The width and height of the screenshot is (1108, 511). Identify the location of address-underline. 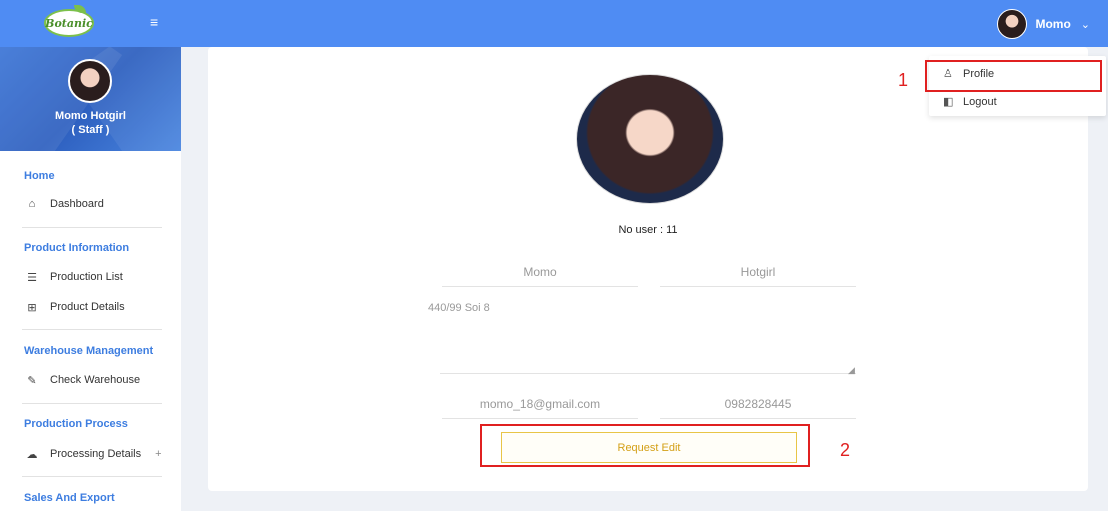
(648, 373).